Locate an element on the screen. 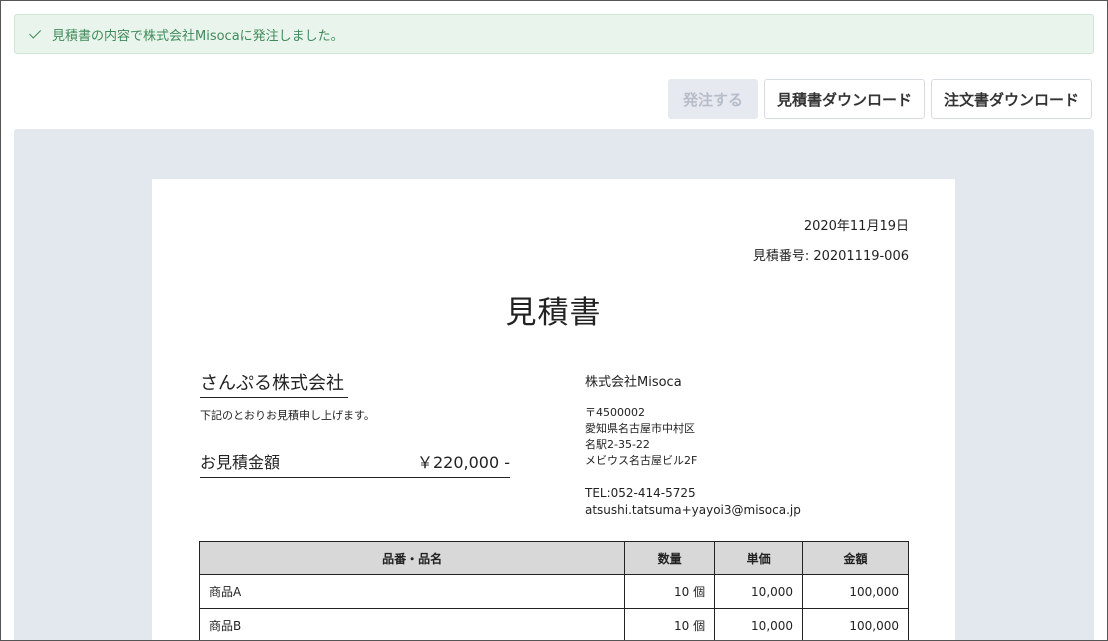 Image resolution: width=1108 pixels, height=641 pixels. total-amount-row: お見積金額 ￥220,000 - is located at coordinates (355, 463).